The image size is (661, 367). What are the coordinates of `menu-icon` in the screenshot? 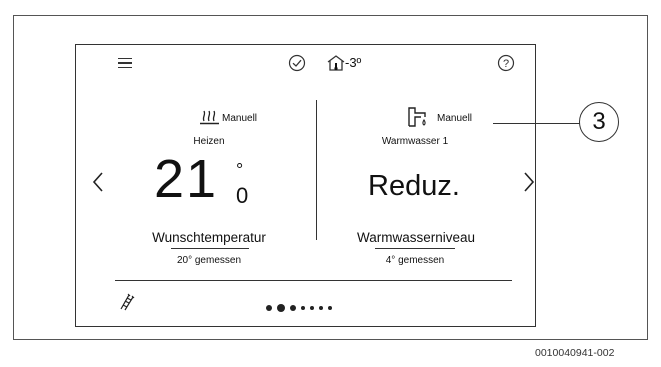 It's located at (125, 64).